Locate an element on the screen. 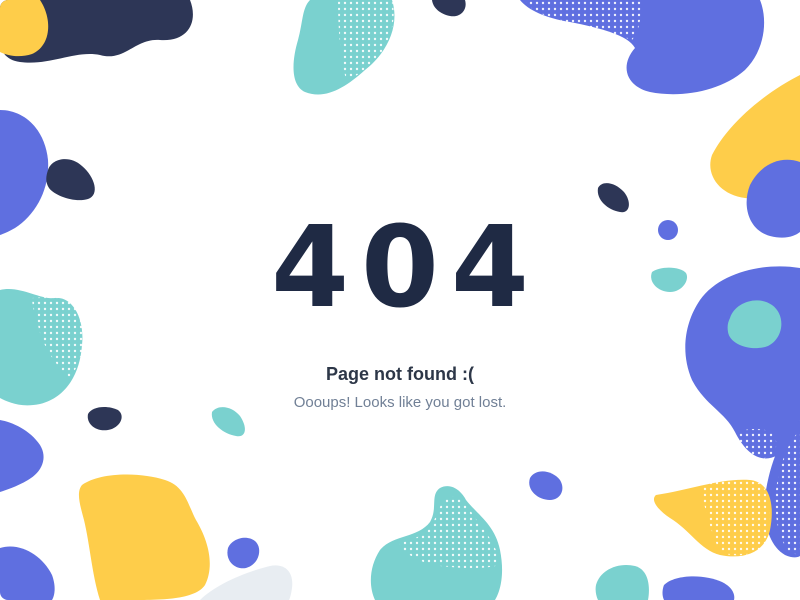  error-code-heading: 404 is located at coordinates (406, 268).